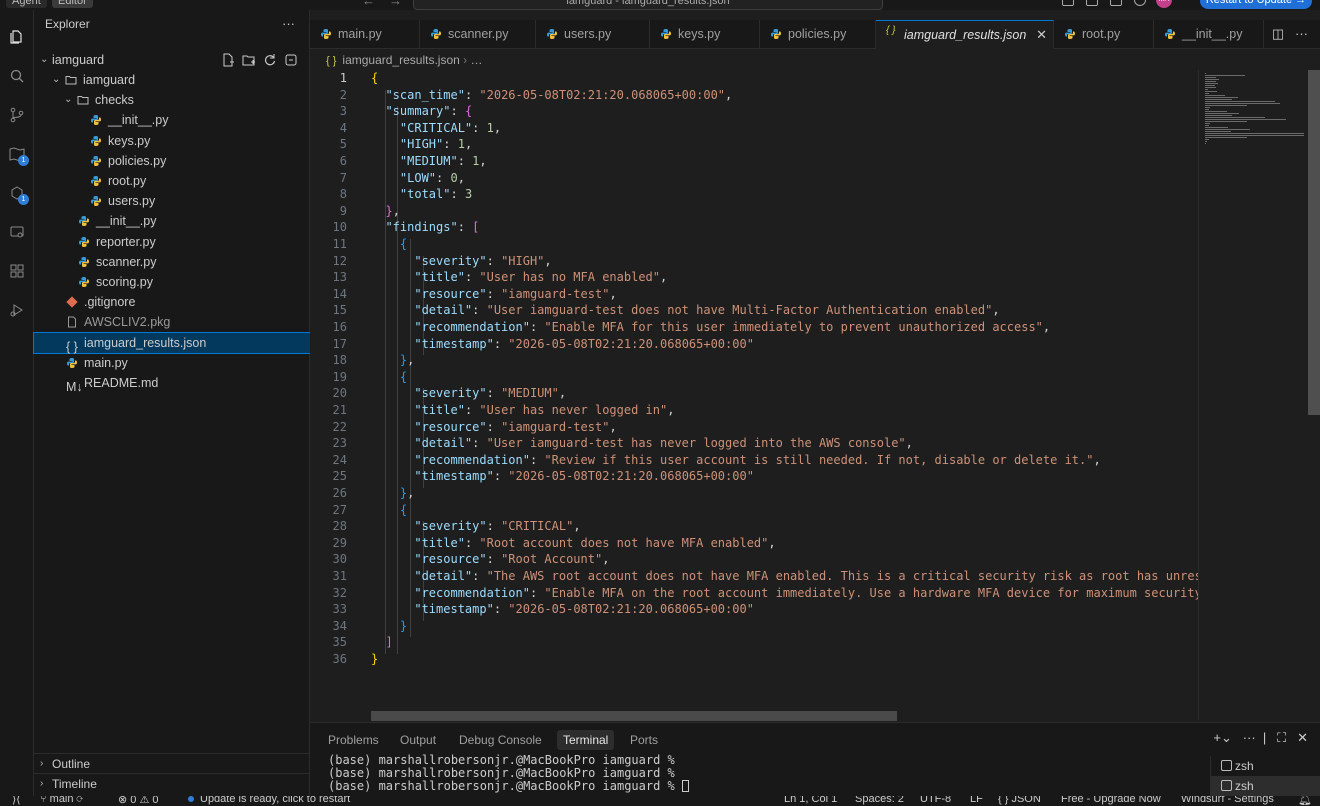  I want to click on editor-tab: main.py, so click(365, 34).